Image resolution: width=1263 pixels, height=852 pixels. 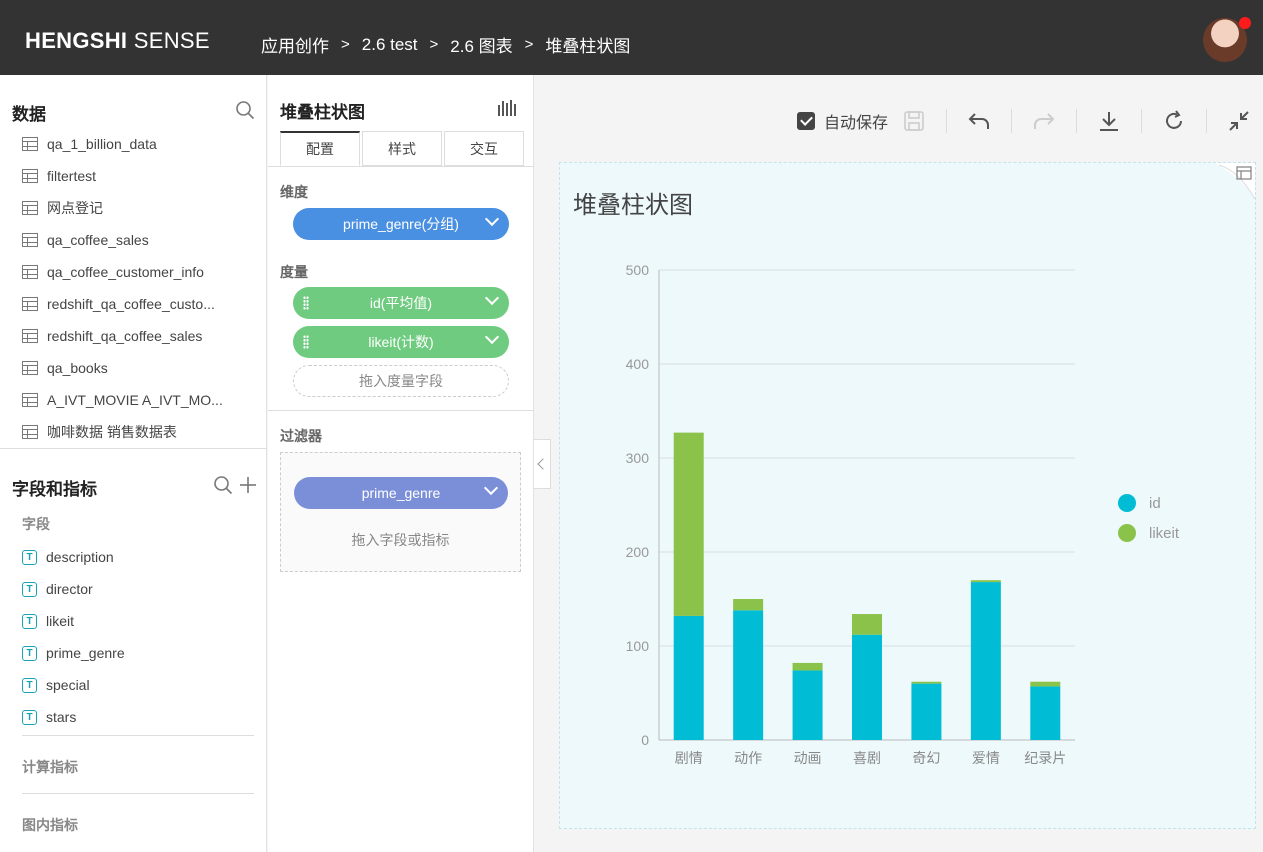 What do you see at coordinates (401, 224) in the screenshot?
I see `dimension-pill: prime_genre(分组)` at bounding box center [401, 224].